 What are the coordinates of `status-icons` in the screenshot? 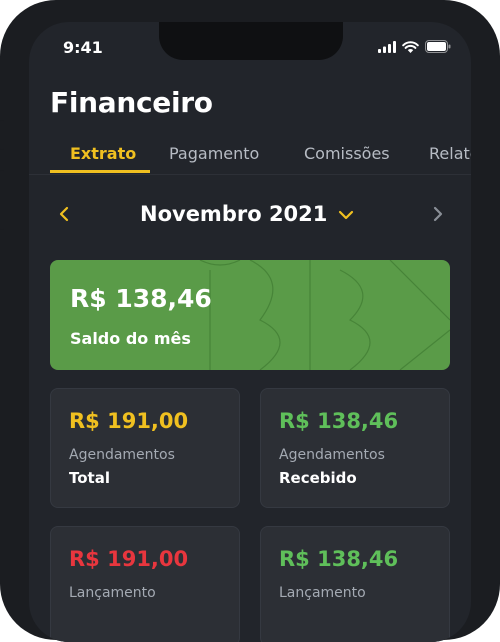 It's located at (414, 46).